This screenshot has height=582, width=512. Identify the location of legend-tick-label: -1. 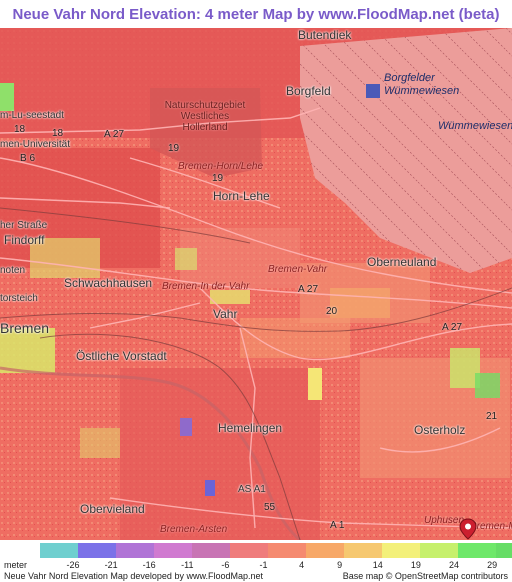
(263, 565).